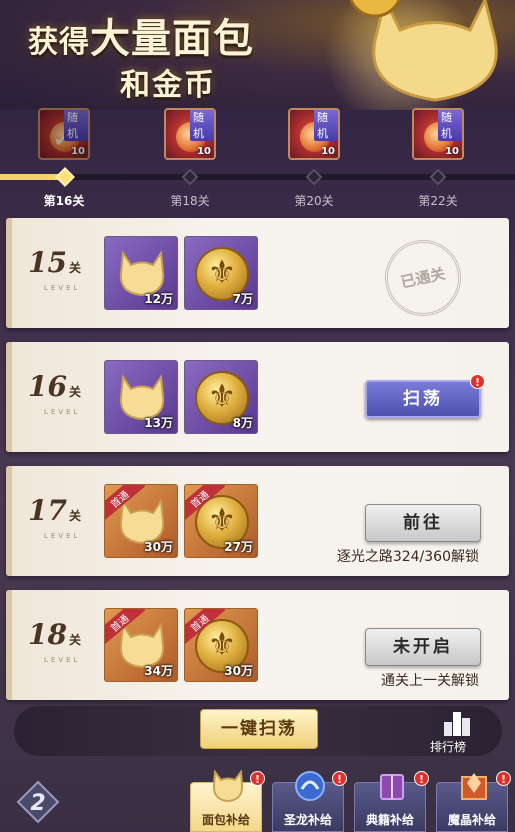 The width and height of the screenshot is (515, 832). What do you see at coordinates (389, 820) in the screenshot?
I see `tab-label: 典籍补给` at bounding box center [389, 820].